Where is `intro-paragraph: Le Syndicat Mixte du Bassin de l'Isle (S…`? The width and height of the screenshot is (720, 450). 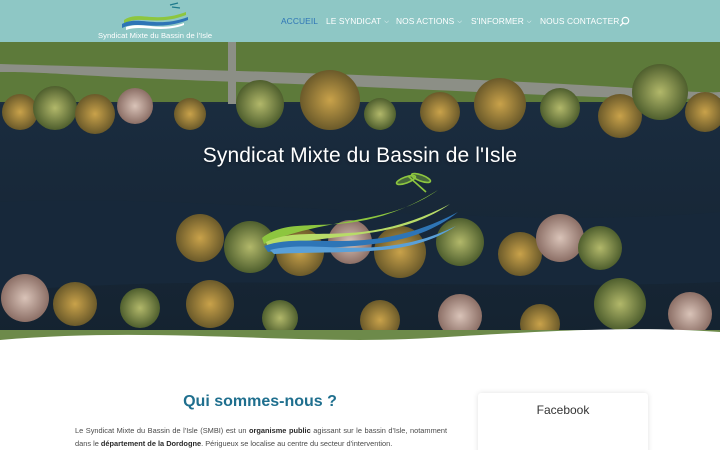 intro-paragraph: Le Syndicat Mixte du Bassin de l'Isle (S… is located at coordinates (261, 437).